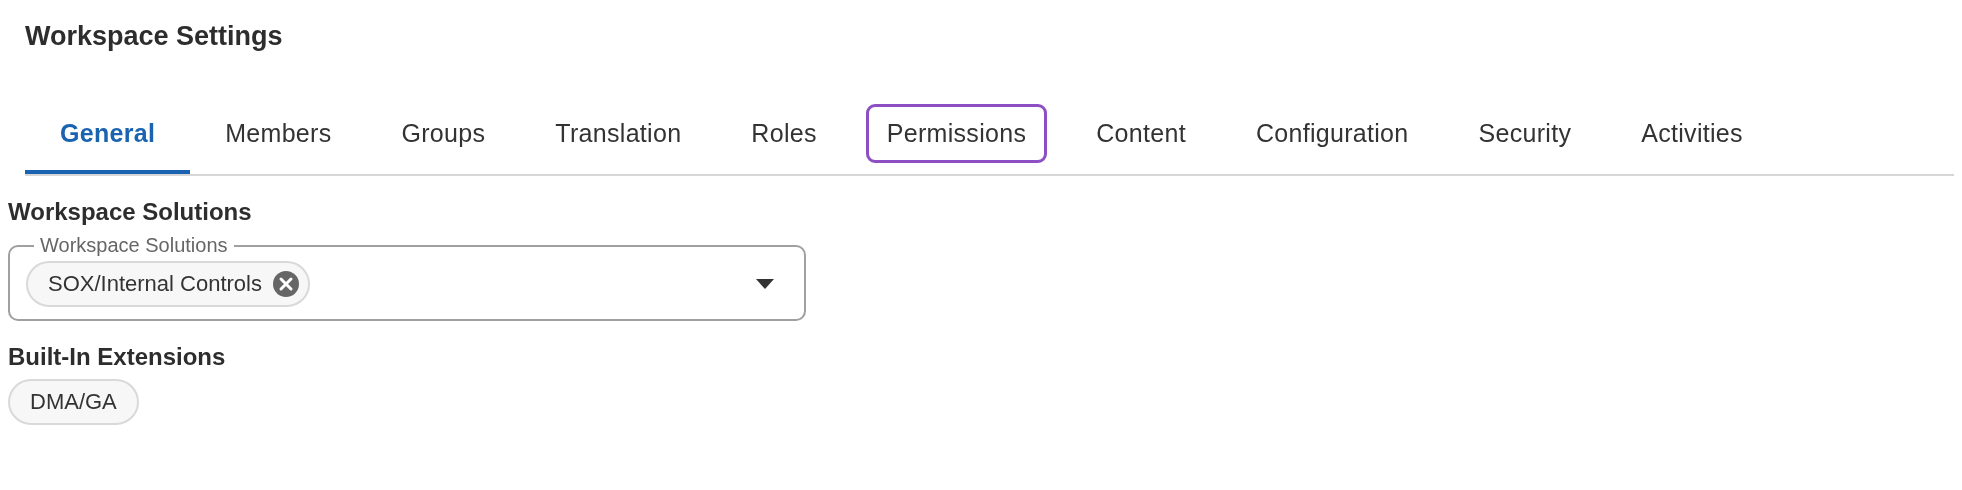  What do you see at coordinates (1525, 135) in the screenshot?
I see `tab: Security` at bounding box center [1525, 135].